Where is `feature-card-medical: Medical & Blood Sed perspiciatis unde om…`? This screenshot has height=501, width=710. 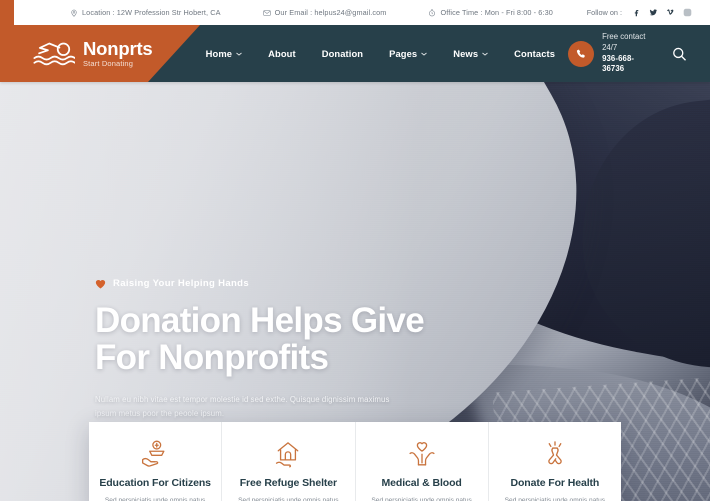 feature-card-medical: Medical & Blood Sed perspiciatis unde om… is located at coordinates (422, 461).